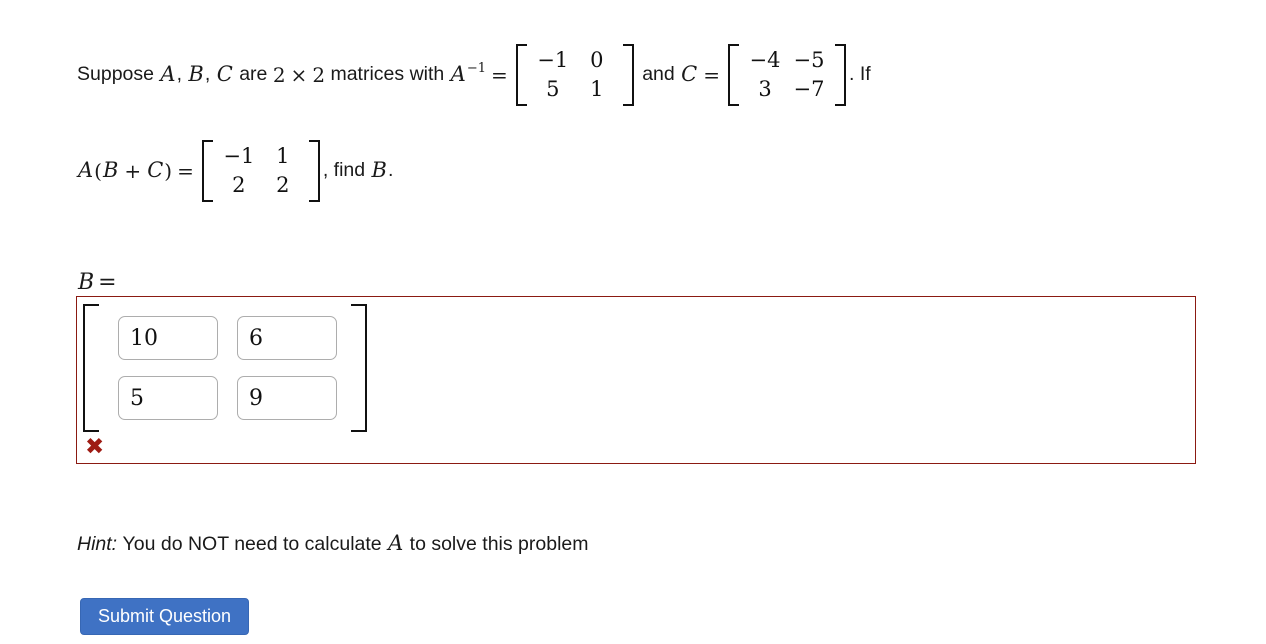 This screenshot has height=644, width=1266. Describe the element at coordinates (287, 398) in the screenshot. I see `matrix-input-b22` at that location.